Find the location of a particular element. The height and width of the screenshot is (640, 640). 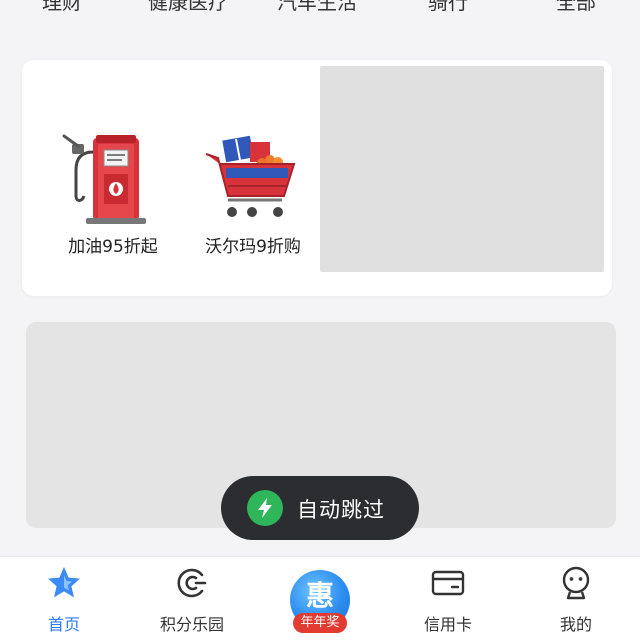

tab-cycling: 骑行 is located at coordinates (448, 8).